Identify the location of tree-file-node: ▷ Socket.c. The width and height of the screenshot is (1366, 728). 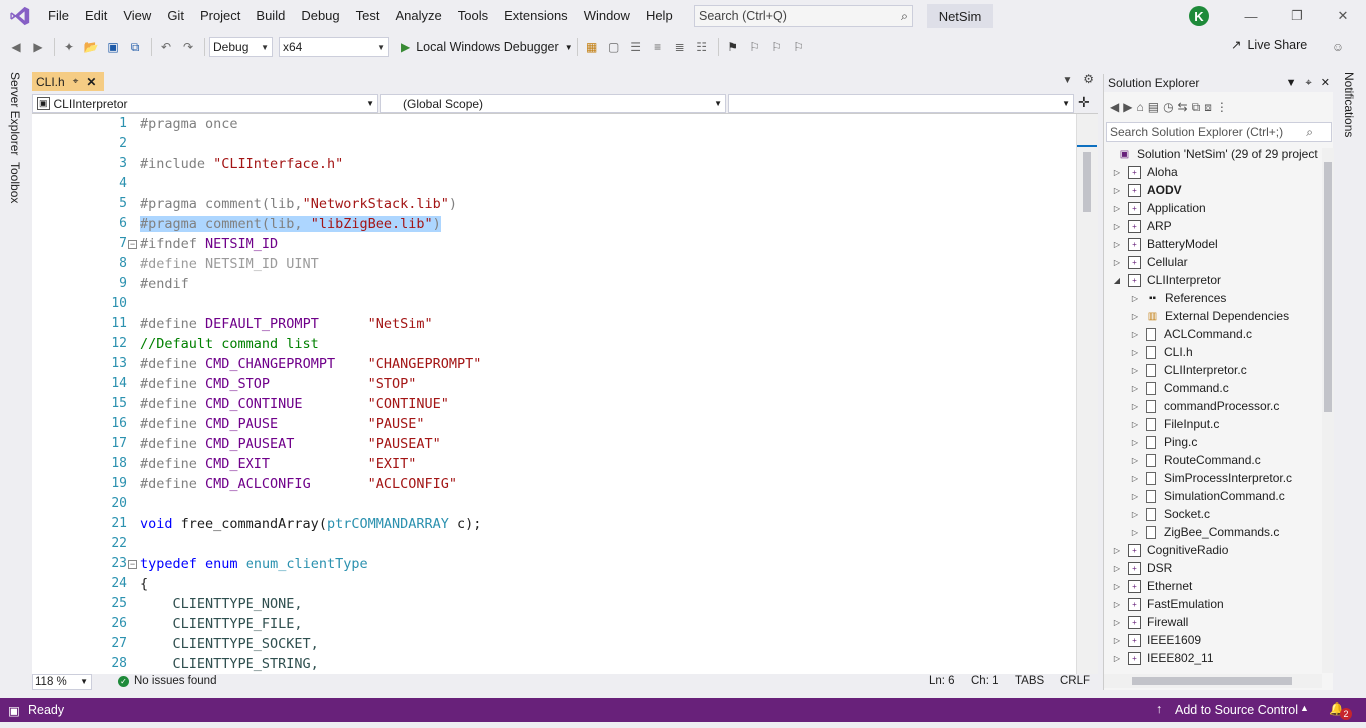
(1170, 514).